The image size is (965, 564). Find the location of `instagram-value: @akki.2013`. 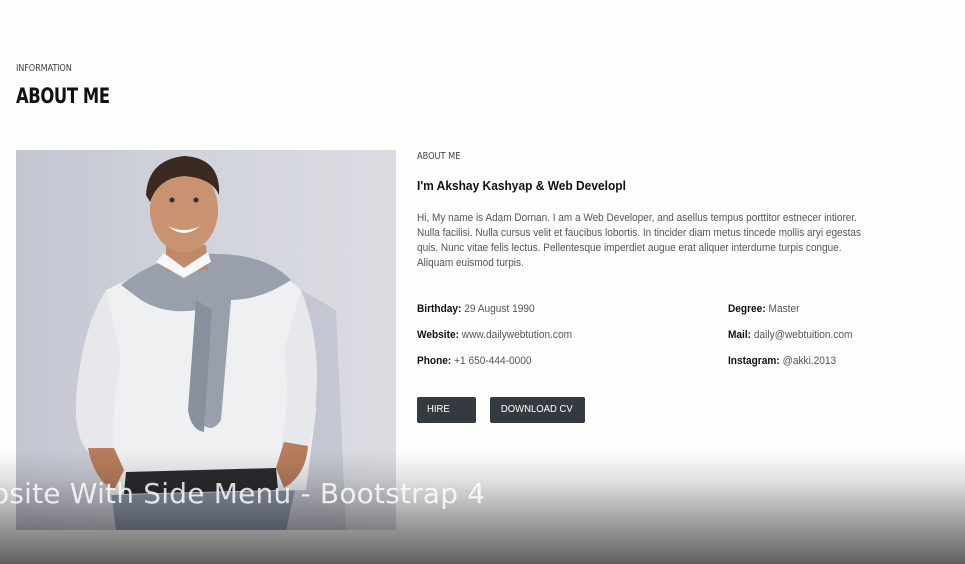

instagram-value: @akki.2013 is located at coordinates (810, 361).